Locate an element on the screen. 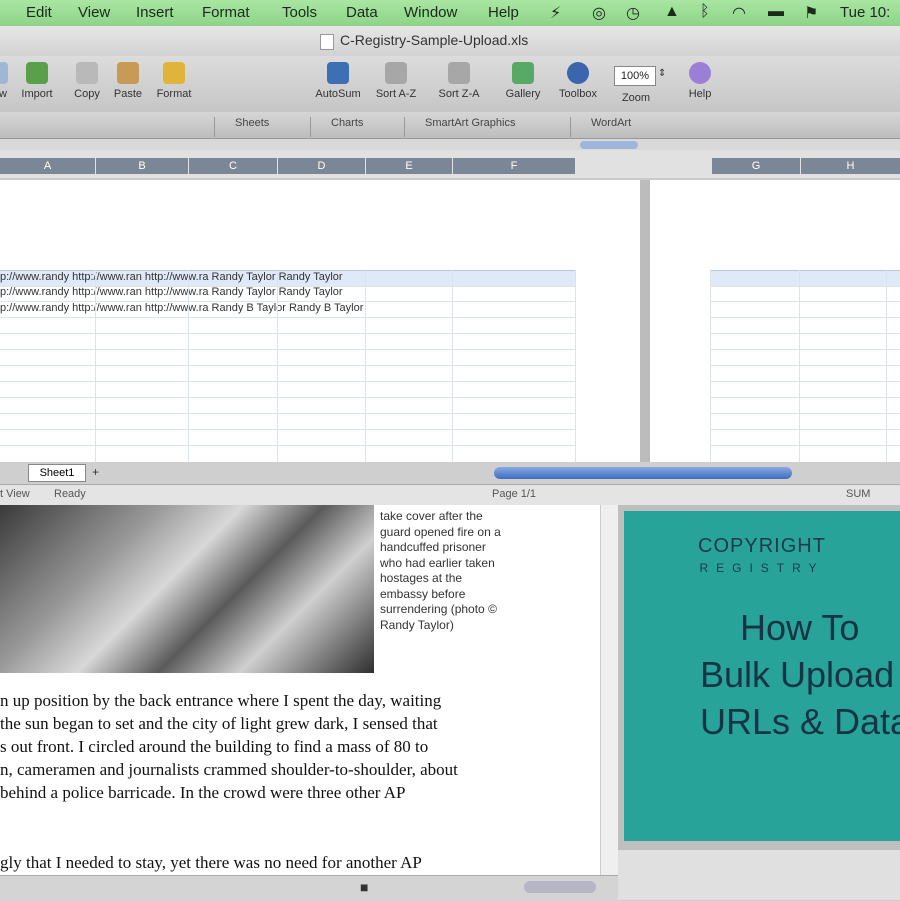 Image resolution: width=900 pixels, height=901 pixels. menu-window: Window is located at coordinates (430, 12).